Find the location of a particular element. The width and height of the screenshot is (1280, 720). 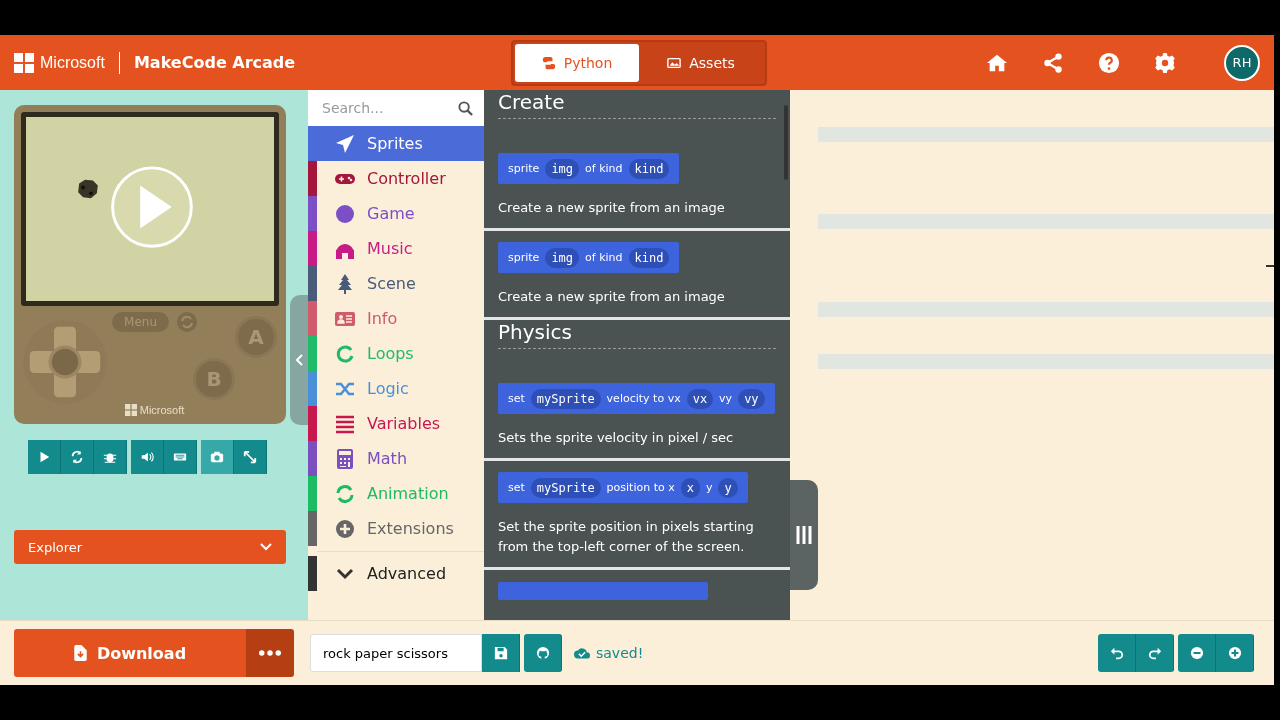

brand-name: Microsoft is located at coordinates (72, 62).